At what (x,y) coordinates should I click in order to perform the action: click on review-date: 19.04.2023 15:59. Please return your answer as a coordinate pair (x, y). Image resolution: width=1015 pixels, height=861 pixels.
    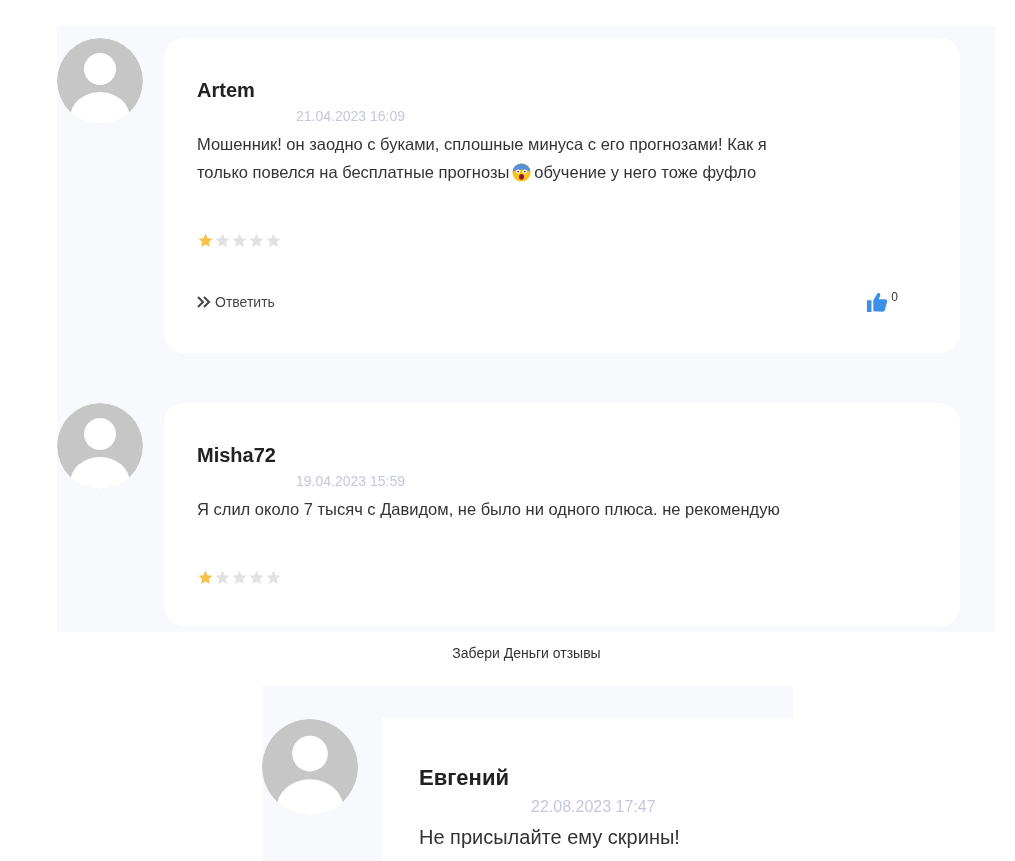
    Looking at the image, I should click on (351, 481).